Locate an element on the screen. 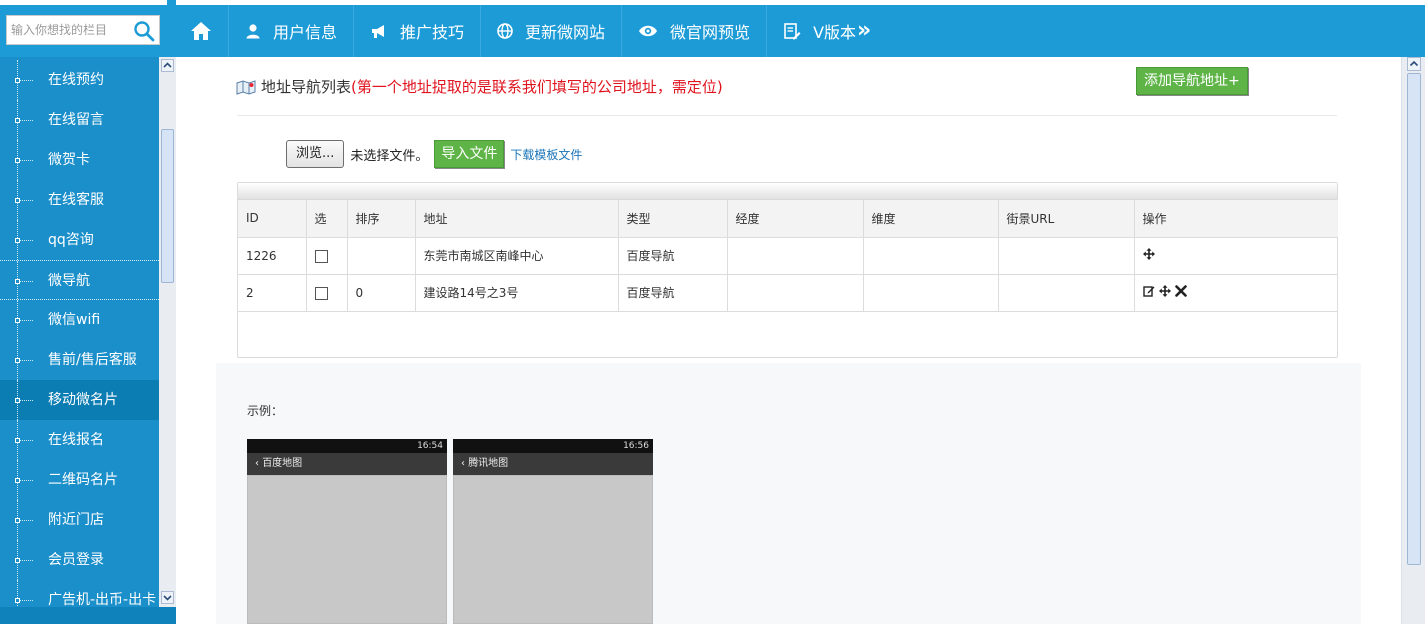  sidebar-item: 在线预约 is located at coordinates (79, 80).